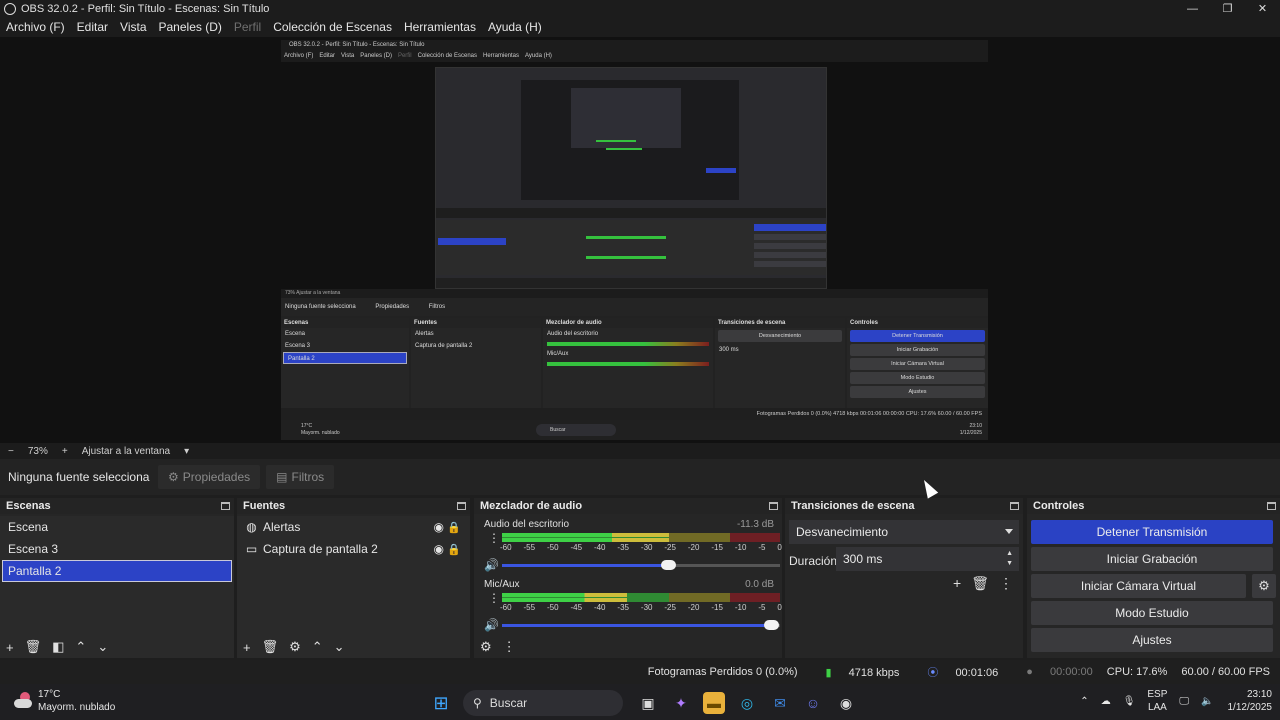  What do you see at coordinates (648, 703) in the screenshot?
I see `task-view-icon: ▣` at bounding box center [648, 703].